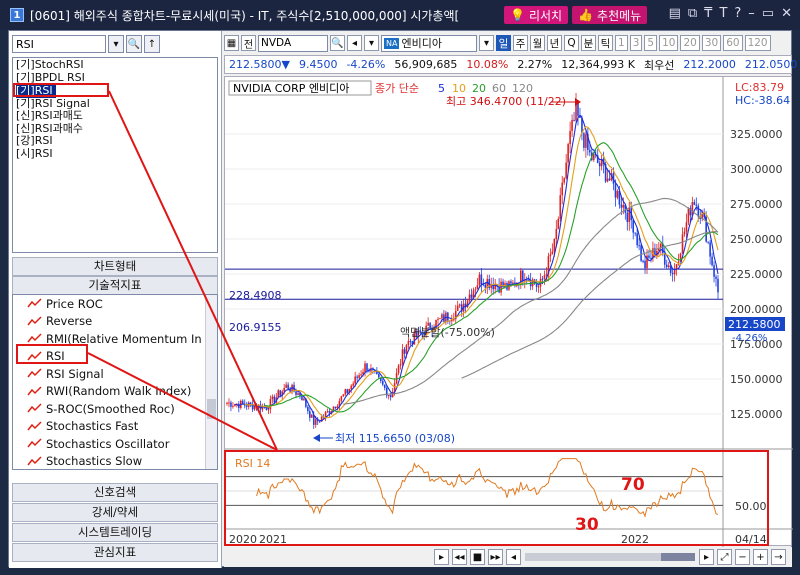 This screenshot has height=575, width=800. What do you see at coordinates (115, 392) in the screenshot?
I see `tree-item: RWI(Random Walk Index)` at bounding box center [115, 392].